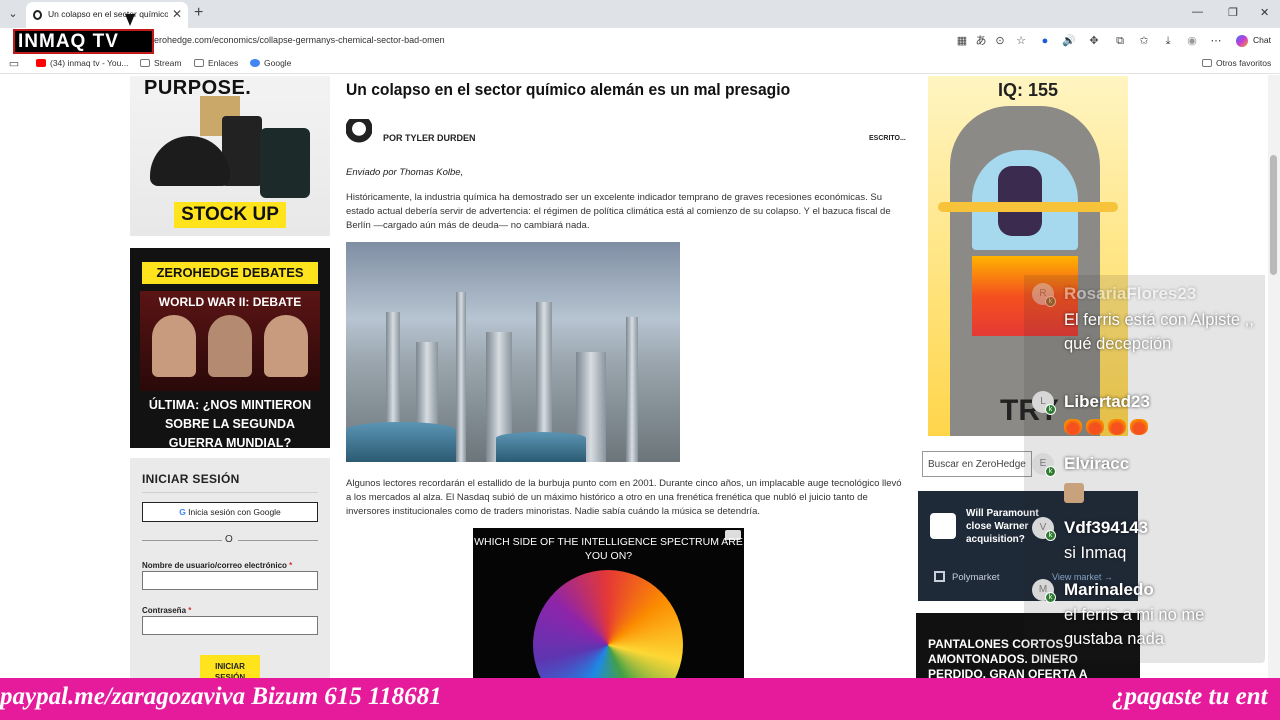  I want to click on tab-active: Un colapso en el sector químico a ✕, so click(107, 15).